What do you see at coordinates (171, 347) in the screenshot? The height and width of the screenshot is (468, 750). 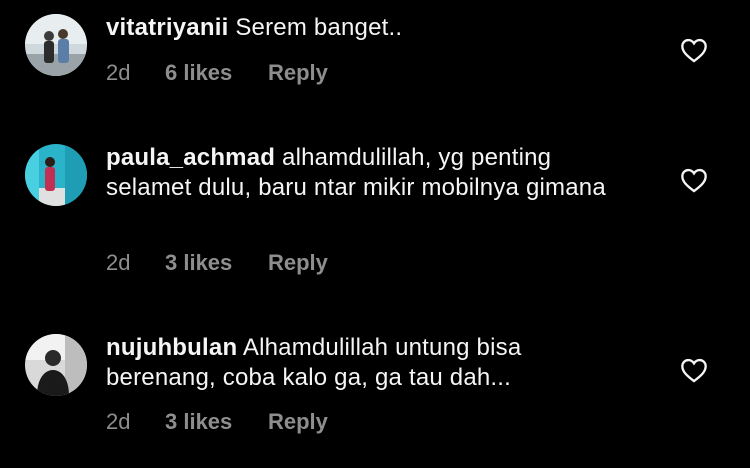 I see `comment-username: nujuhbulan` at bounding box center [171, 347].